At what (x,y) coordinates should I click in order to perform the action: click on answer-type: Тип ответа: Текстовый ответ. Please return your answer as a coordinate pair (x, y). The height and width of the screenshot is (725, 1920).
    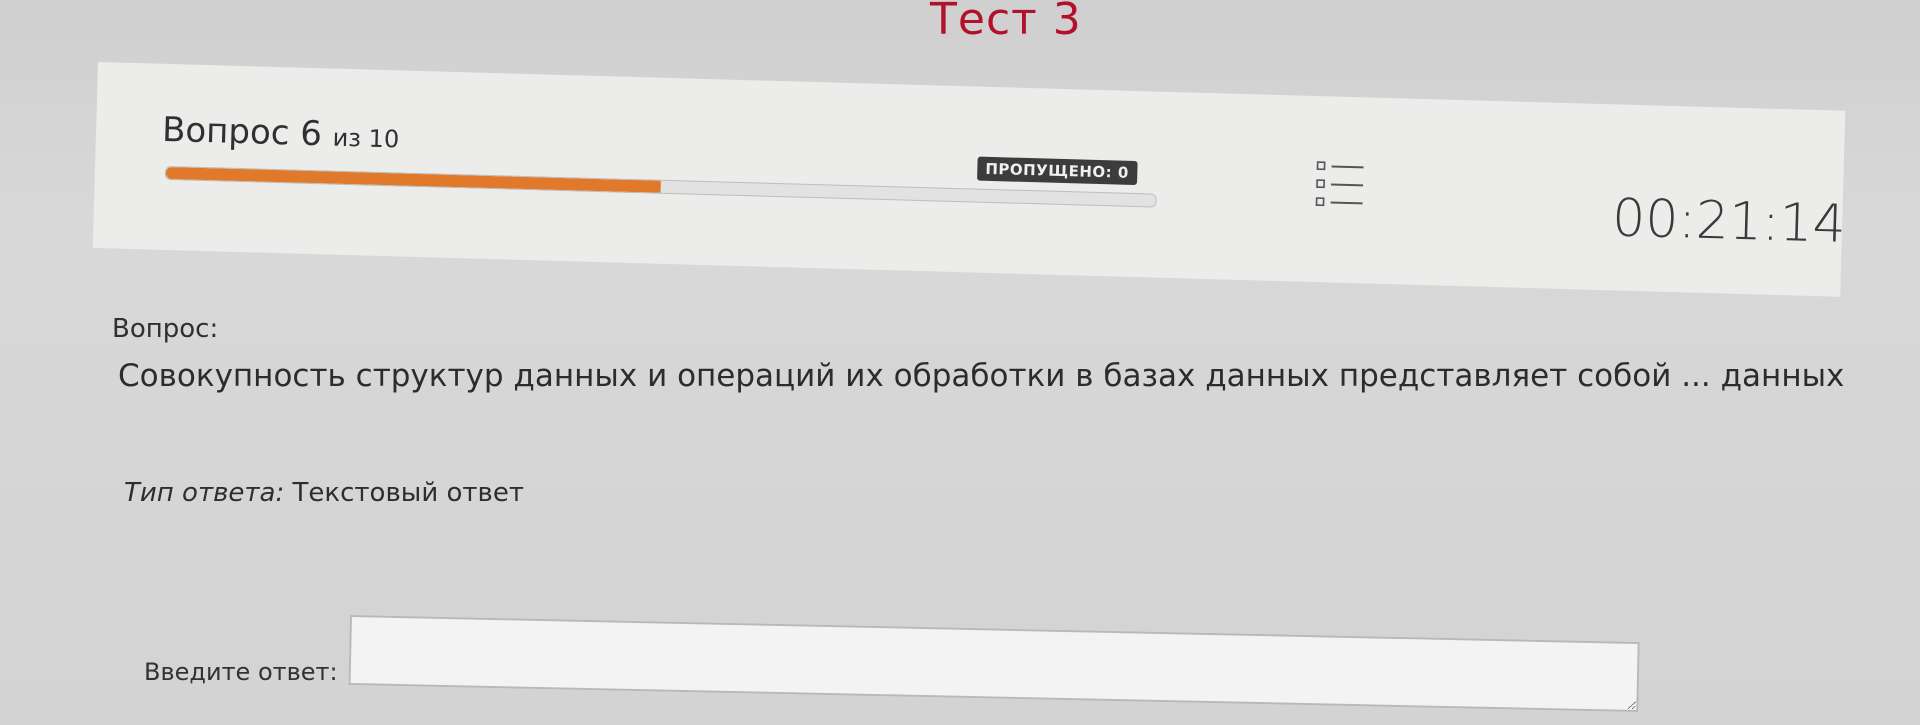
    Looking at the image, I should click on (324, 493).